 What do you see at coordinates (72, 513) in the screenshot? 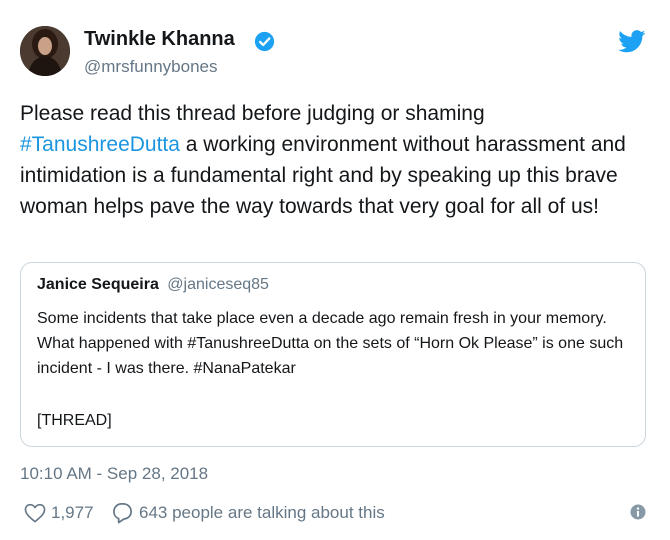
I see `like-count: 1,977` at bounding box center [72, 513].